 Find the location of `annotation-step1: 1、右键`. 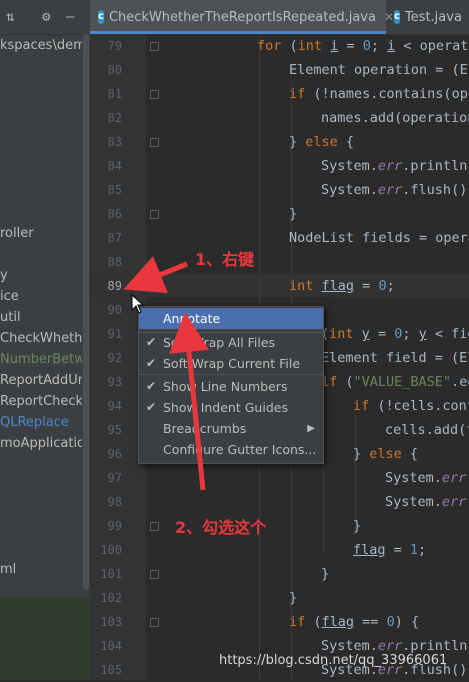

annotation-step1: 1、右键 is located at coordinates (225, 259).